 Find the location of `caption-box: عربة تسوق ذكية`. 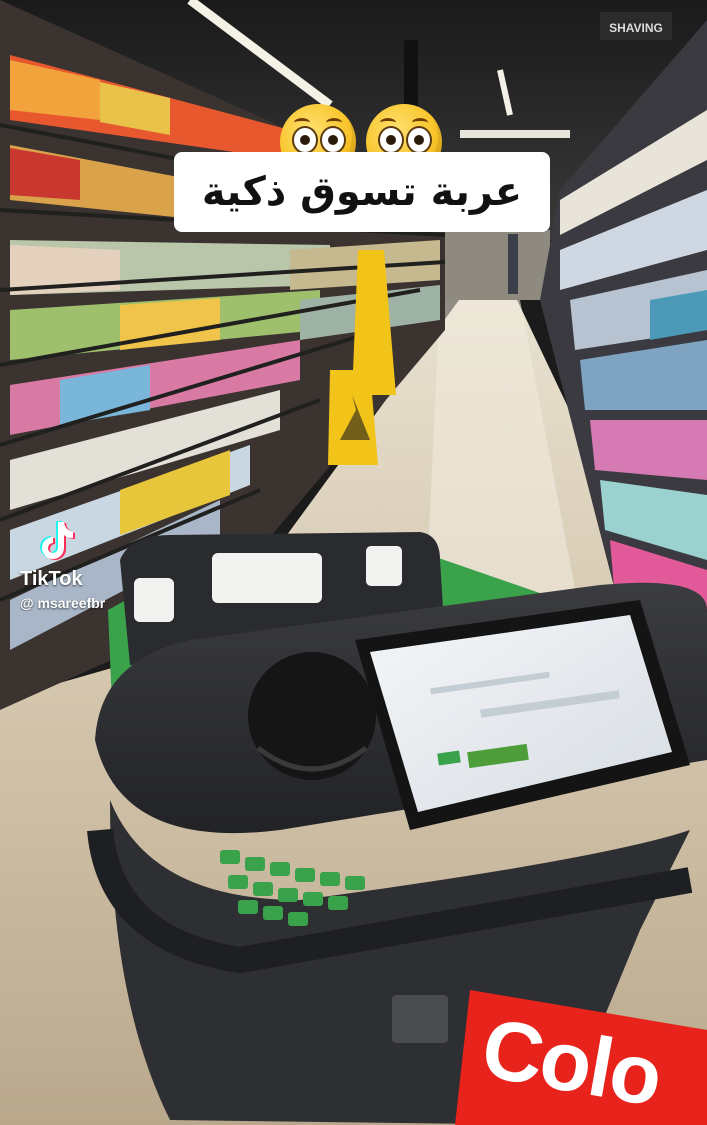

caption-box: عربة تسوق ذكية is located at coordinates (362, 192).